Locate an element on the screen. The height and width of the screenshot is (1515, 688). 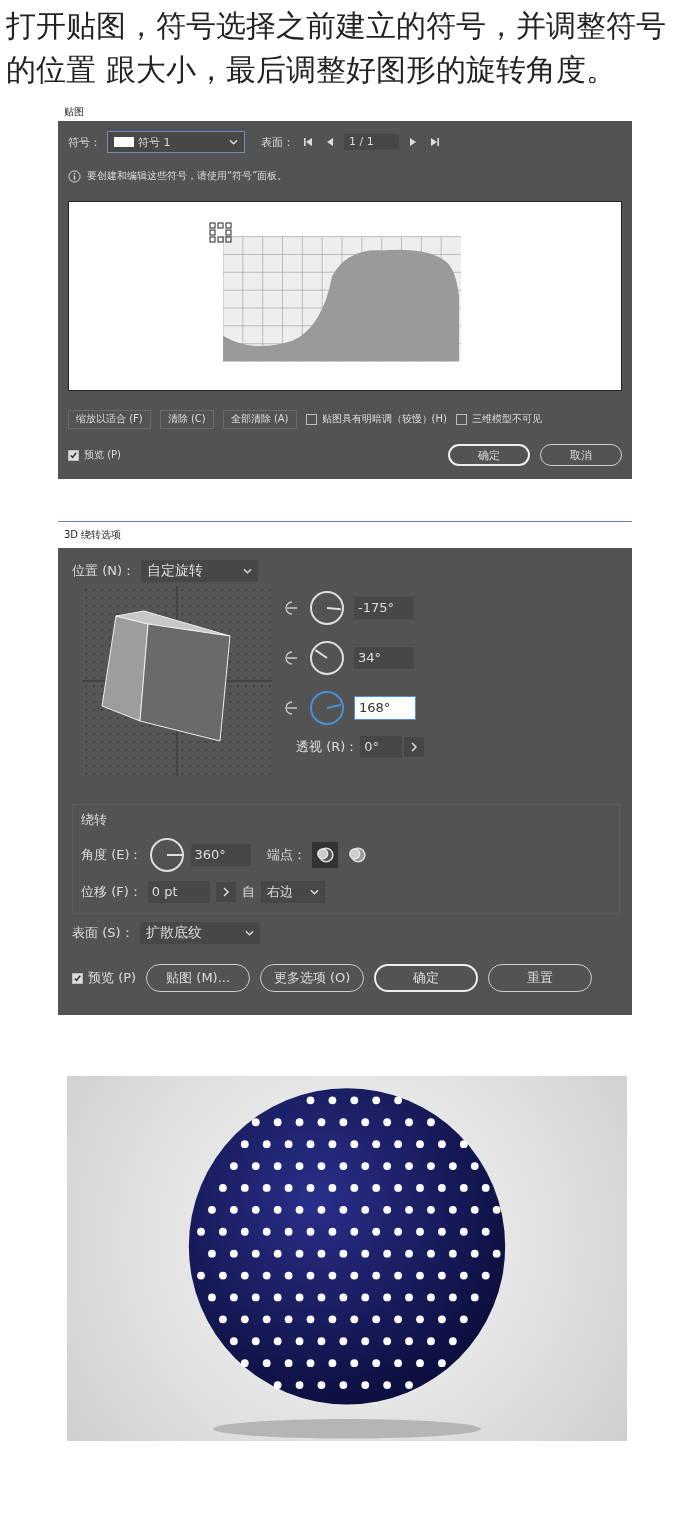
surface-dropdown: 扩散底纹 is located at coordinates (199, 933).